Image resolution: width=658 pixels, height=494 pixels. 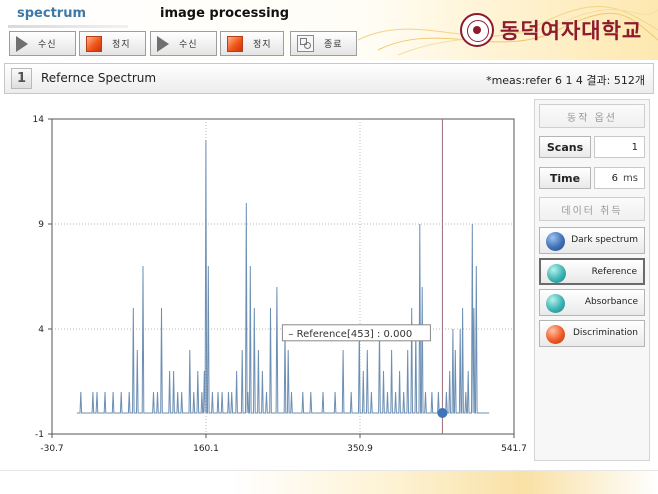 I want to click on dark-spectrum-button: Dark spectrum, so click(x=592, y=240).